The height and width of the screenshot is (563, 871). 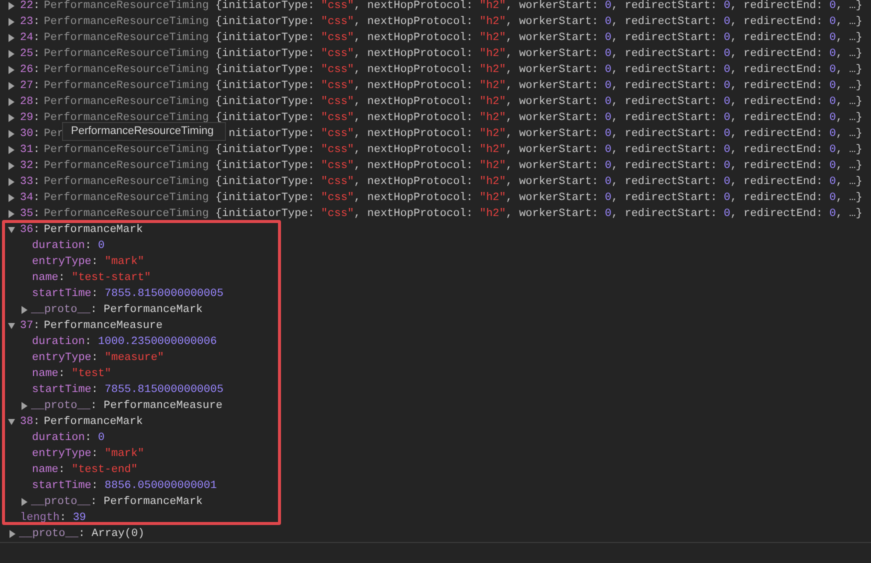 What do you see at coordinates (30, 214) in the screenshot?
I see `entry-index: 35:` at bounding box center [30, 214].